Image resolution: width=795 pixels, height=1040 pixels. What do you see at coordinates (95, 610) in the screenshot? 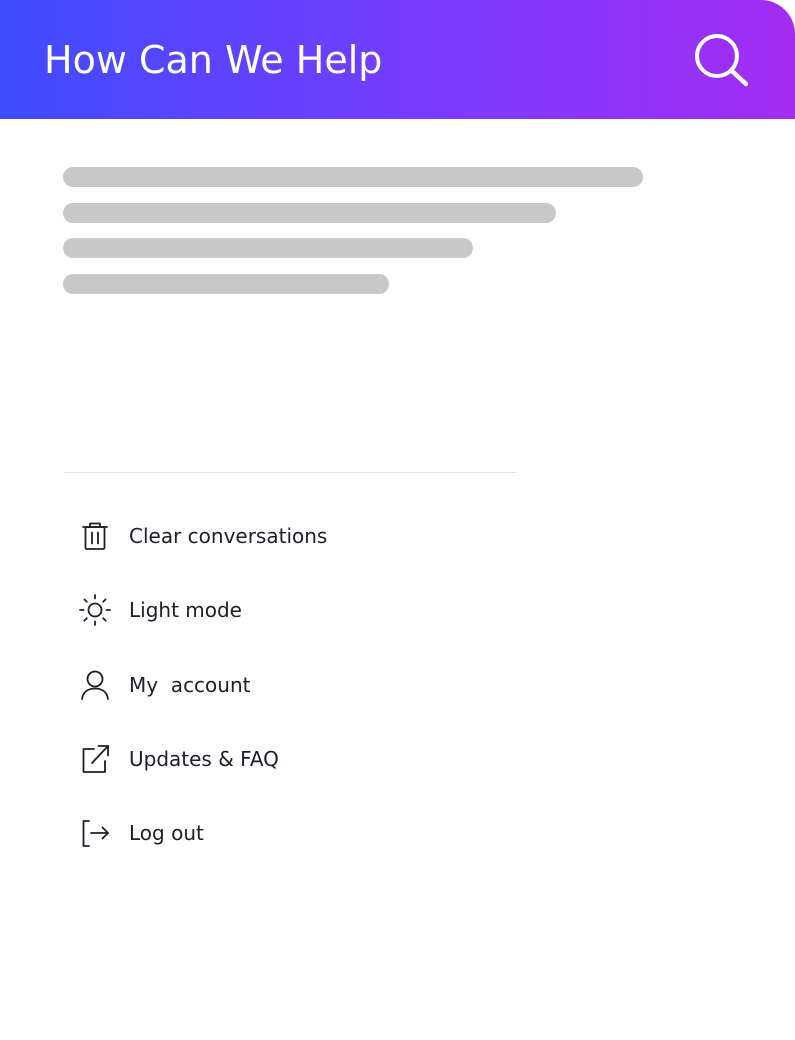
I see `sun-icon` at bounding box center [95, 610].